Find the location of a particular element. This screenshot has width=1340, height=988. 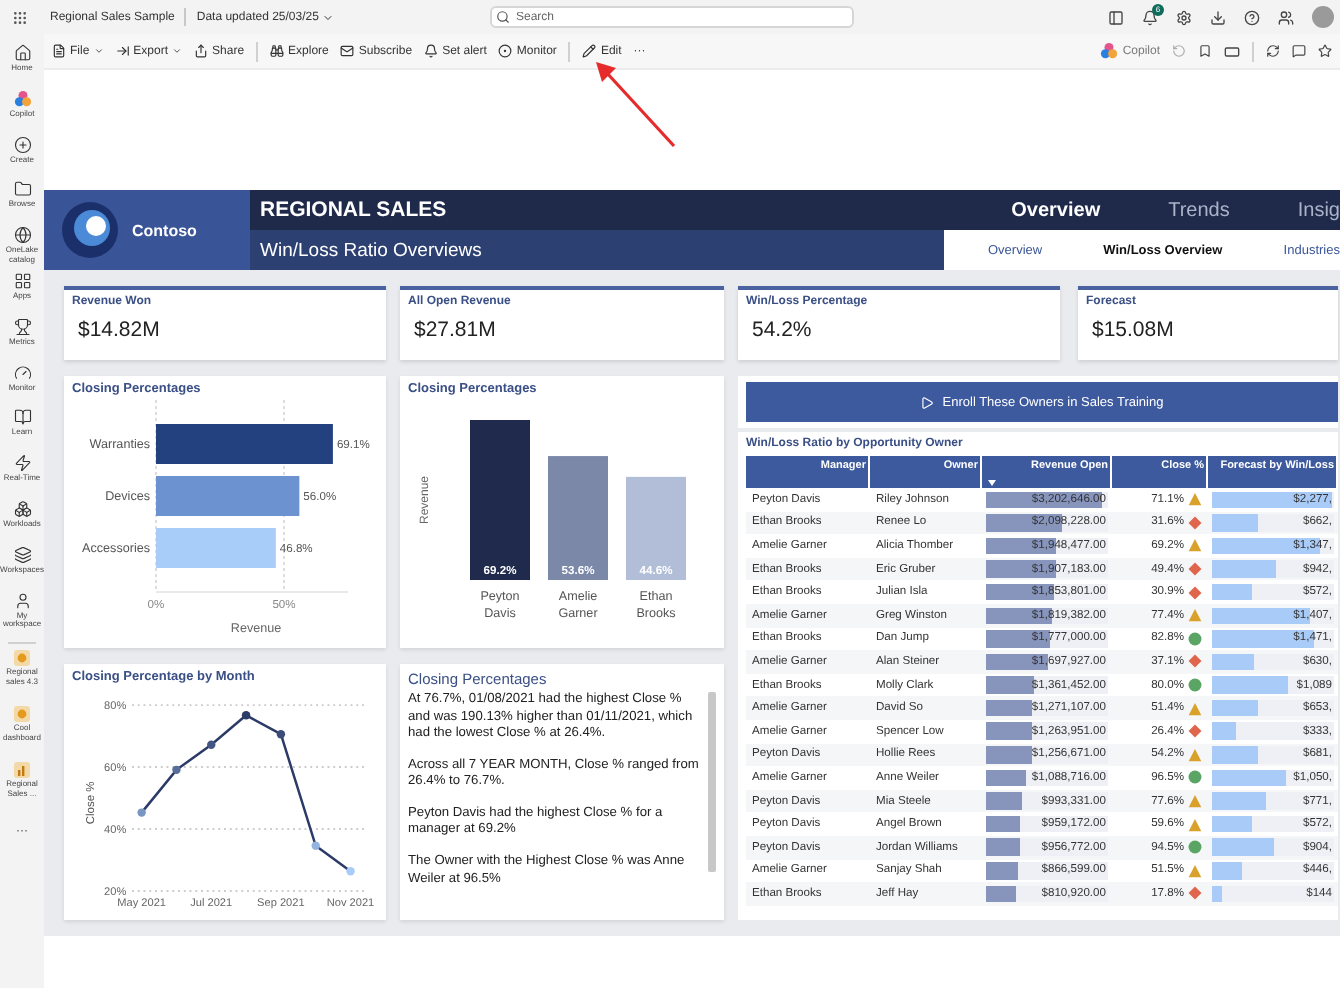

lightning-icon is located at coordinates (22, 463).